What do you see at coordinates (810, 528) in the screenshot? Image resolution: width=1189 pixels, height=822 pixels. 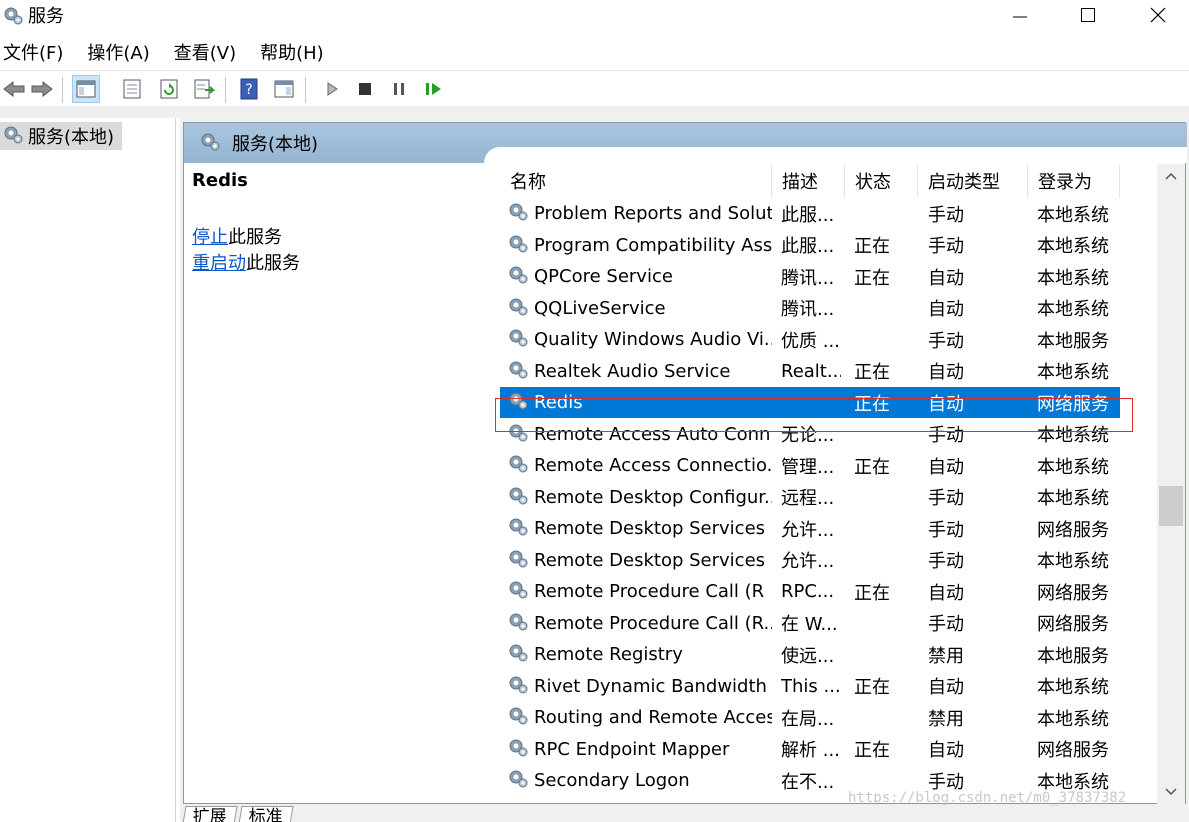 I see `table-row: Remote Desktop Services 允许... 手动 网络服务` at bounding box center [810, 528].